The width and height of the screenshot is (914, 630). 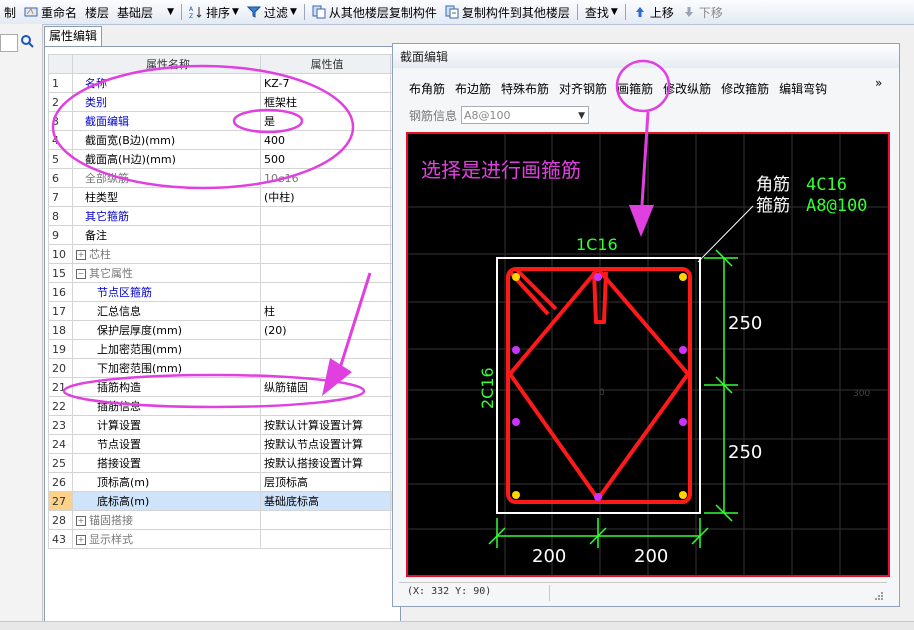 I want to click on property-value: 柱, so click(x=325, y=311).